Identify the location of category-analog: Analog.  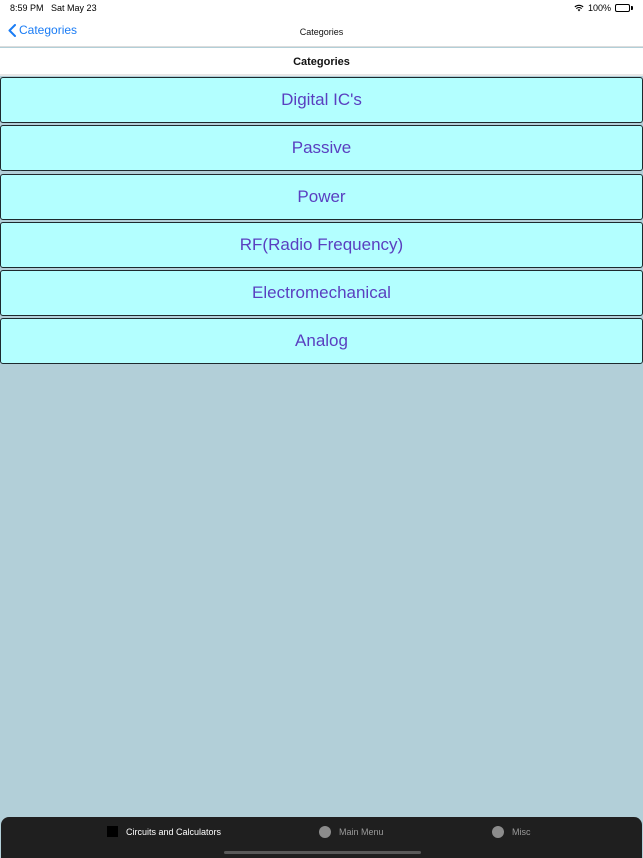
(321, 341).